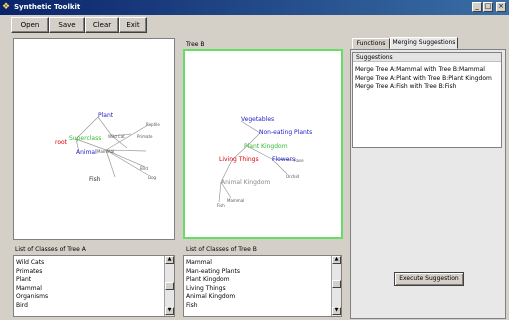  Describe the element at coordinates (371, 43) in the screenshot. I see `tab-functions: Functions` at that location.